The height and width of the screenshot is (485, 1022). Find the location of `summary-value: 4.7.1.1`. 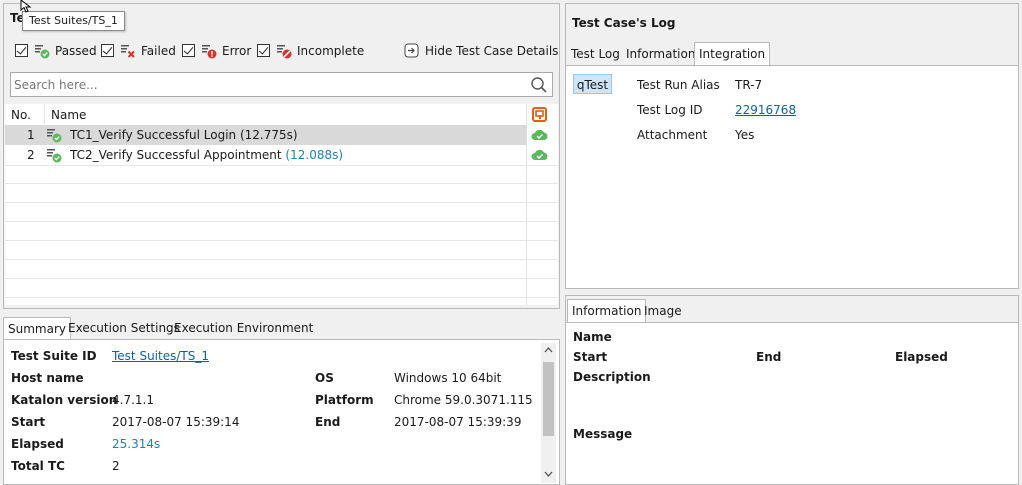

summary-value: 4.7.1.1 is located at coordinates (133, 400).